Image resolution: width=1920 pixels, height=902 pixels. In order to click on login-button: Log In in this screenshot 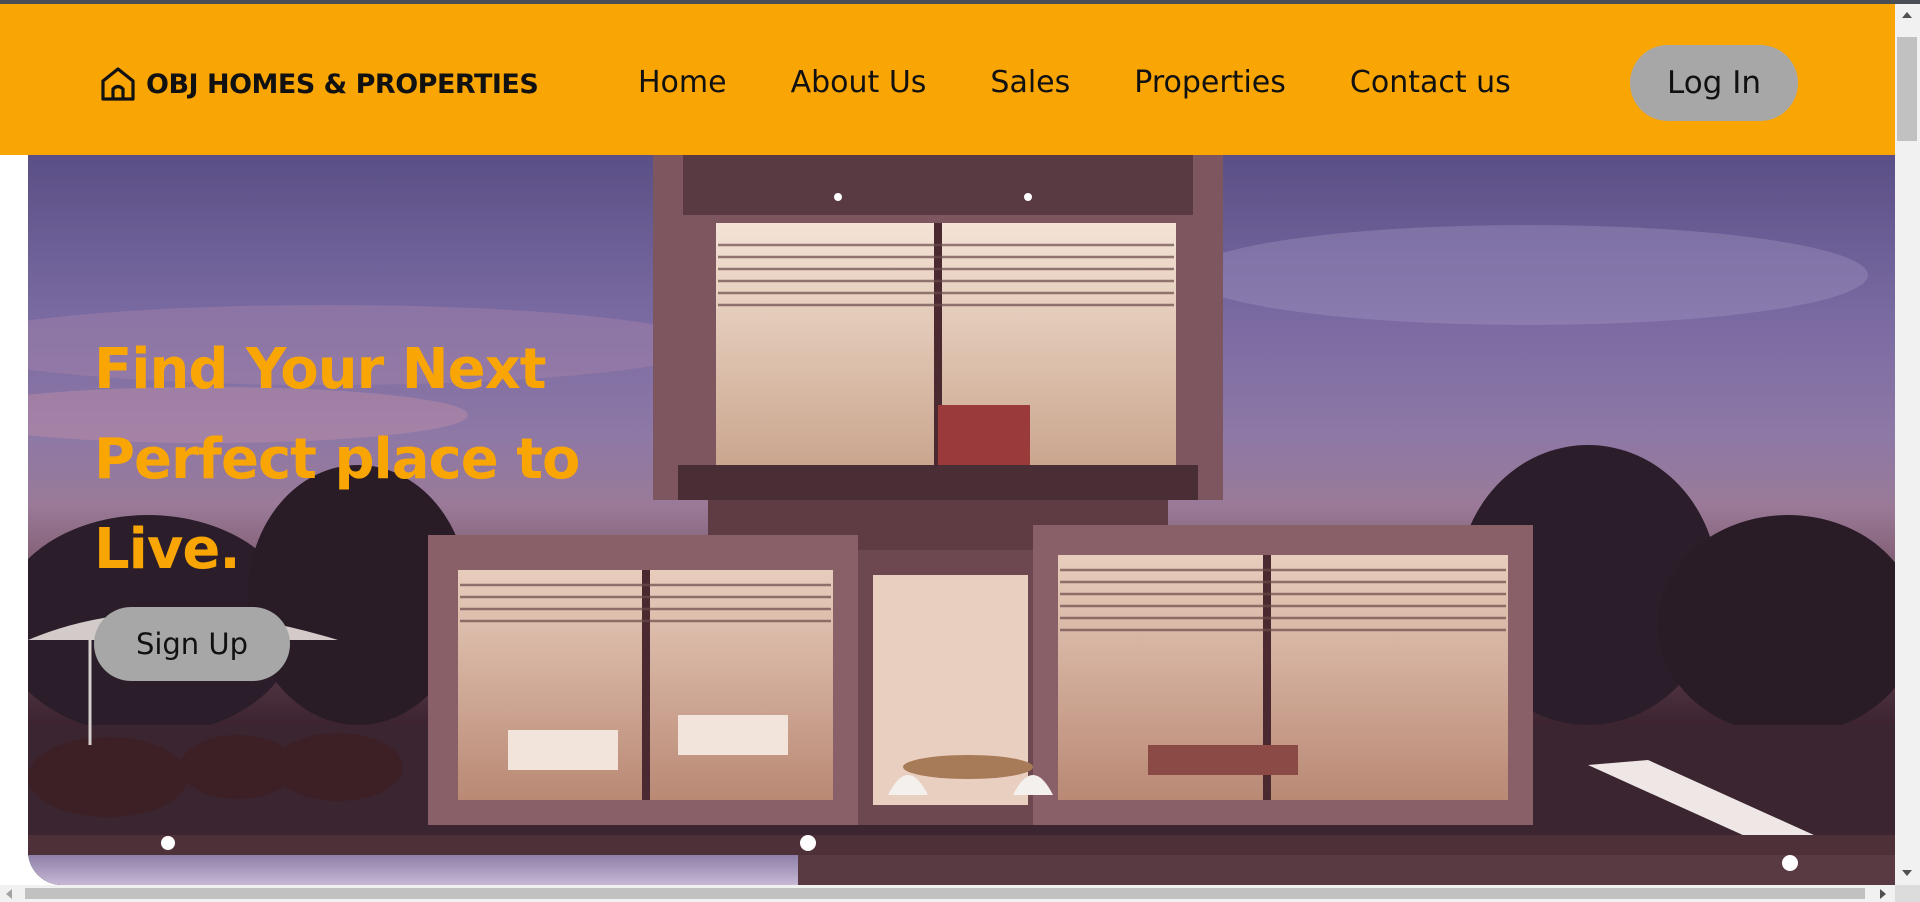, I will do `click(1714, 83)`.